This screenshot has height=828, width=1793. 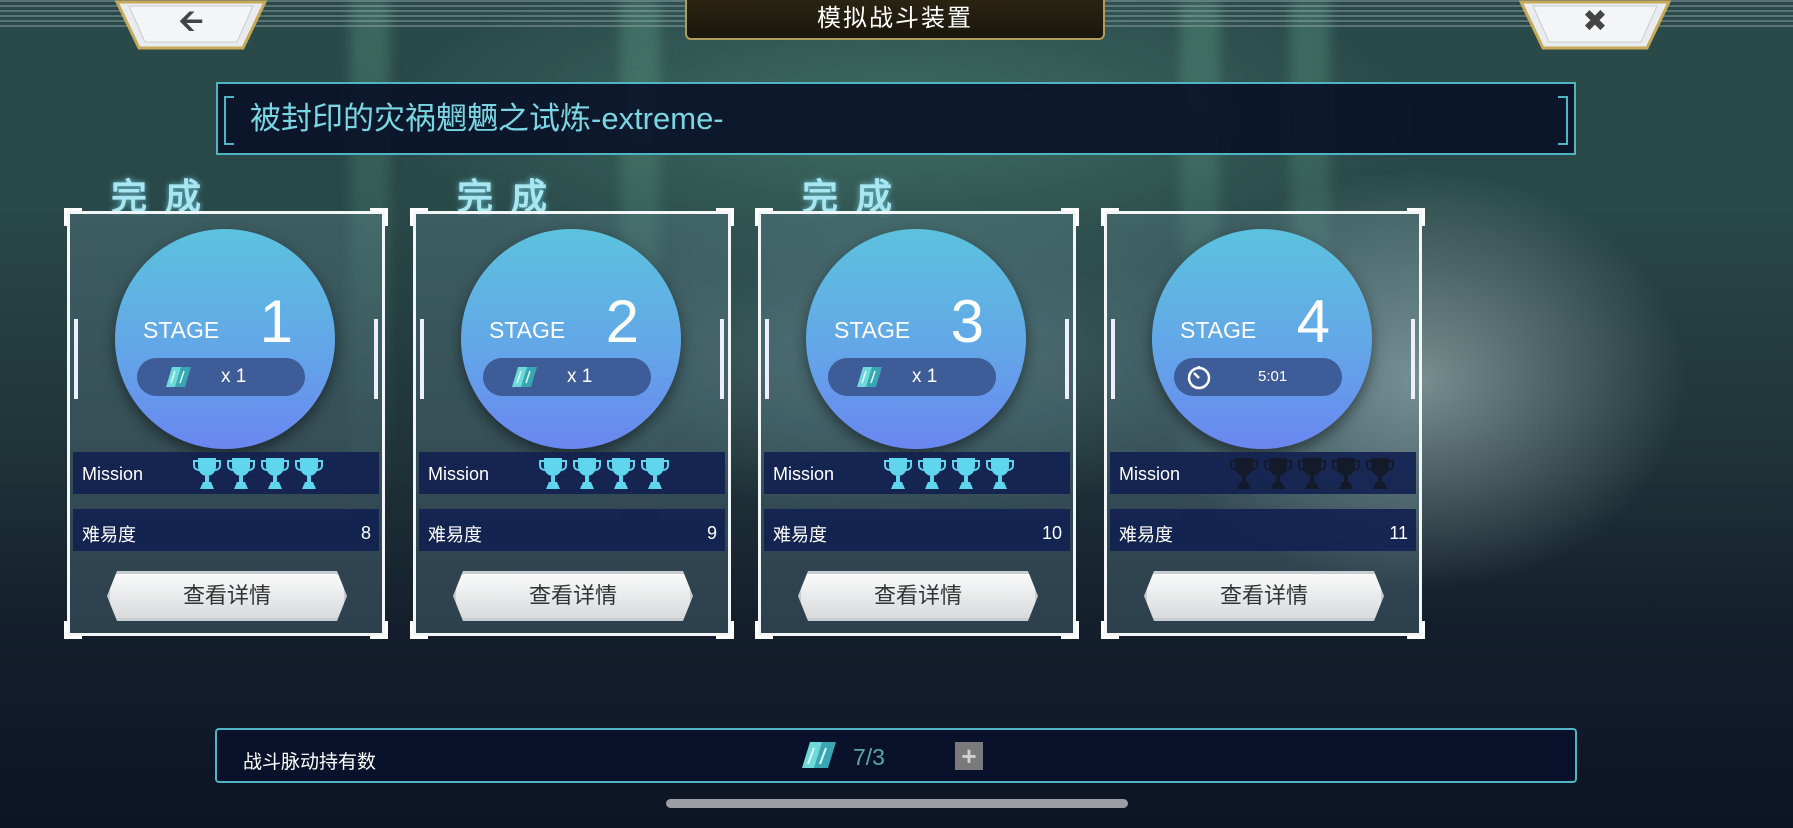 I want to click on home-indicator, so click(x=897, y=803).